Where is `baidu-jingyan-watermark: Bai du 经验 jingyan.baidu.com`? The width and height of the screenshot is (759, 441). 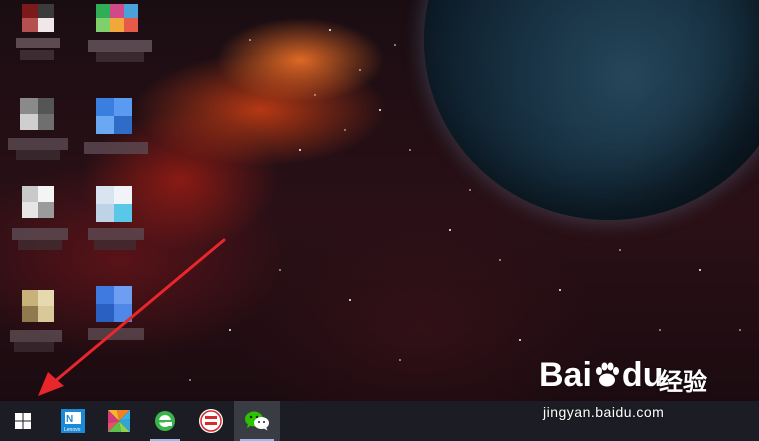
baidu-jingyan-watermark: Bai du 经验 jingyan.baidu.com is located at coordinates (634, 389).